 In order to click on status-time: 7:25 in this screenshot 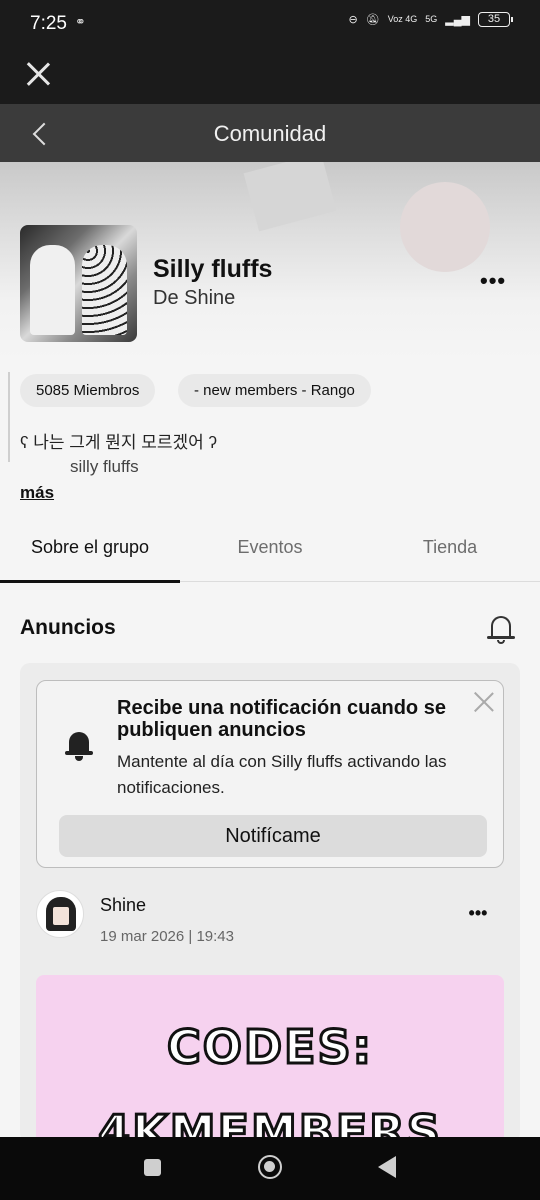, I will do `click(48, 23)`.